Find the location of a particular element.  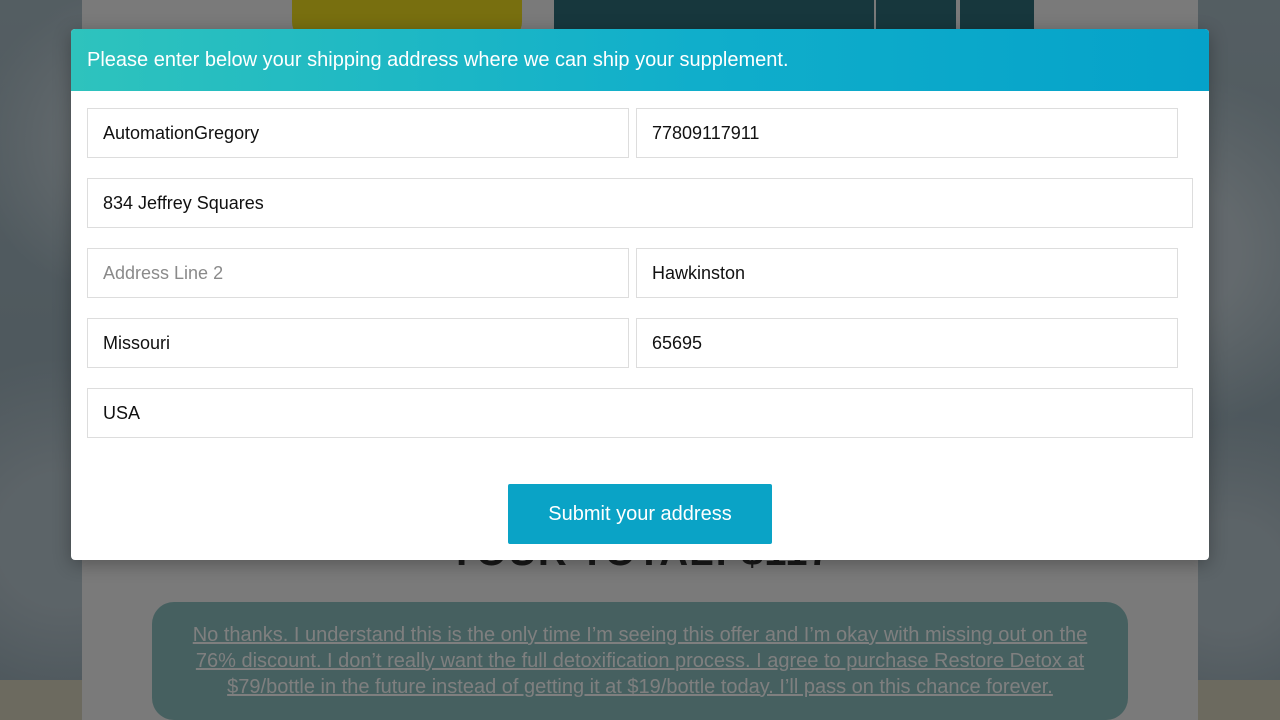

full-name-input is located at coordinates (358, 133).